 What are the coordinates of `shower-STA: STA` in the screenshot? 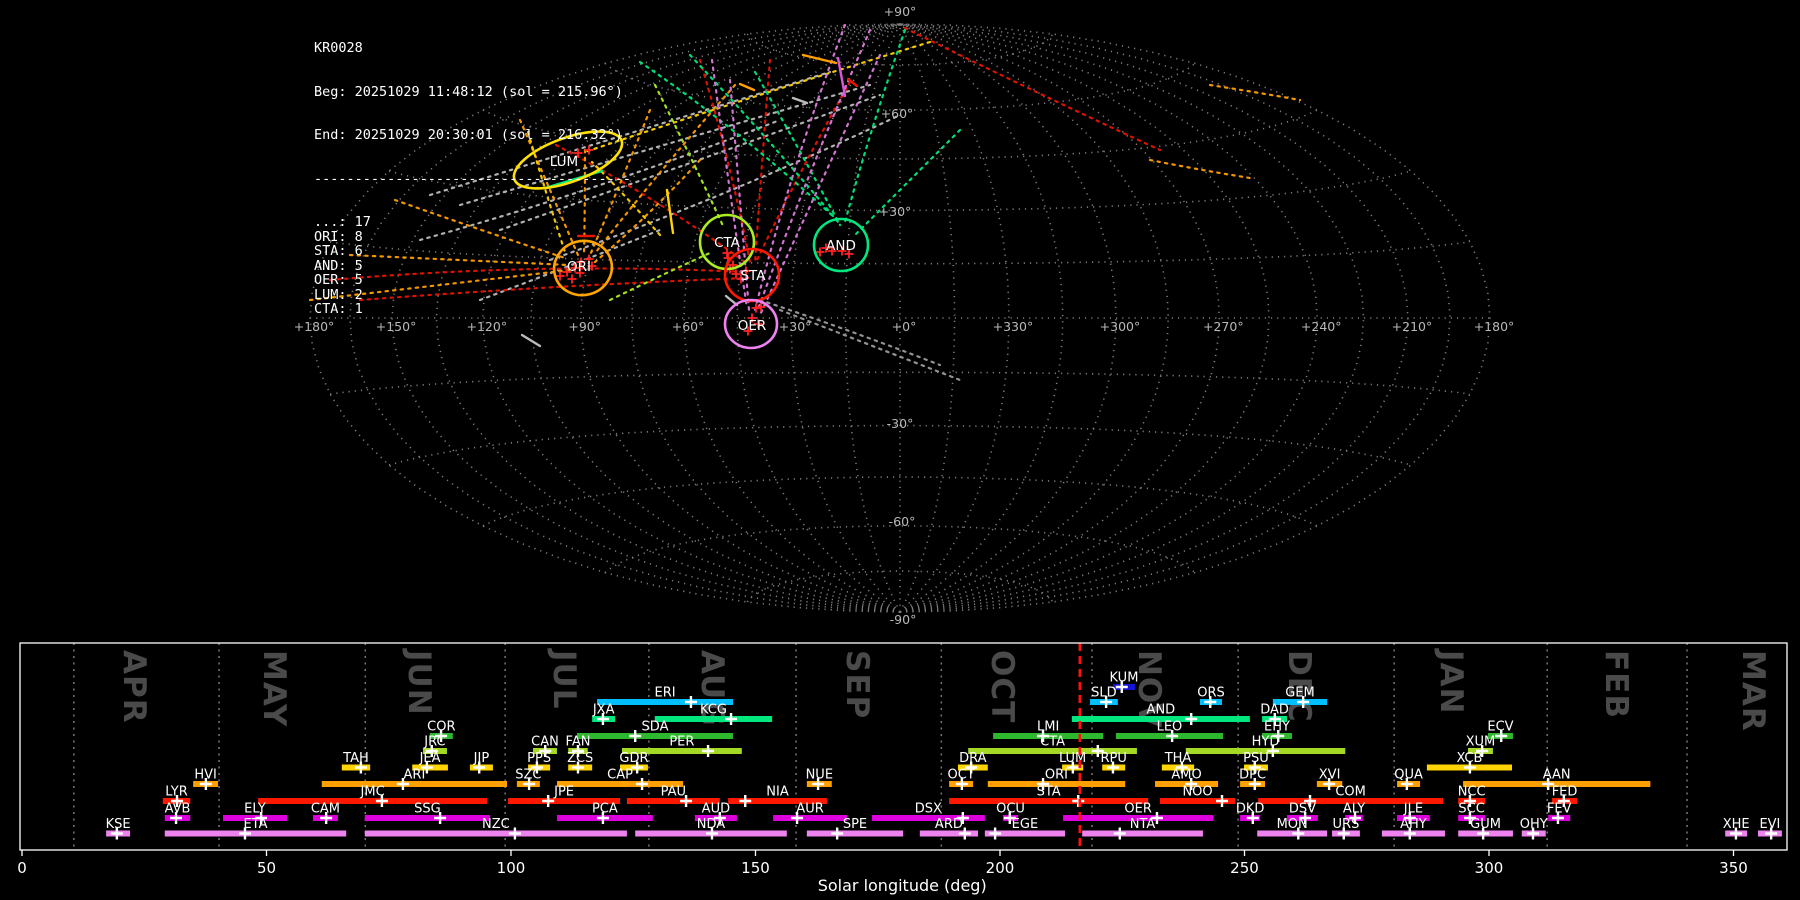 It's located at (1049, 796).